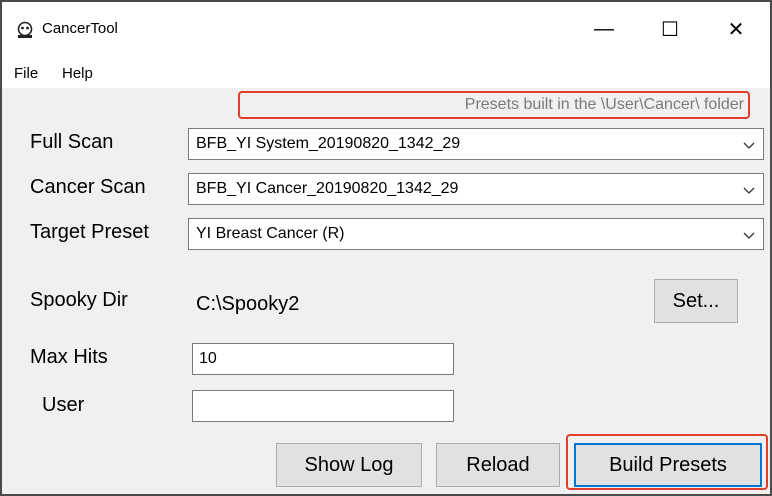 The image size is (772, 496). What do you see at coordinates (476, 144) in the screenshot?
I see `full-scan-dropdown: BFB_YI System_20190820_1342_29` at bounding box center [476, 144].